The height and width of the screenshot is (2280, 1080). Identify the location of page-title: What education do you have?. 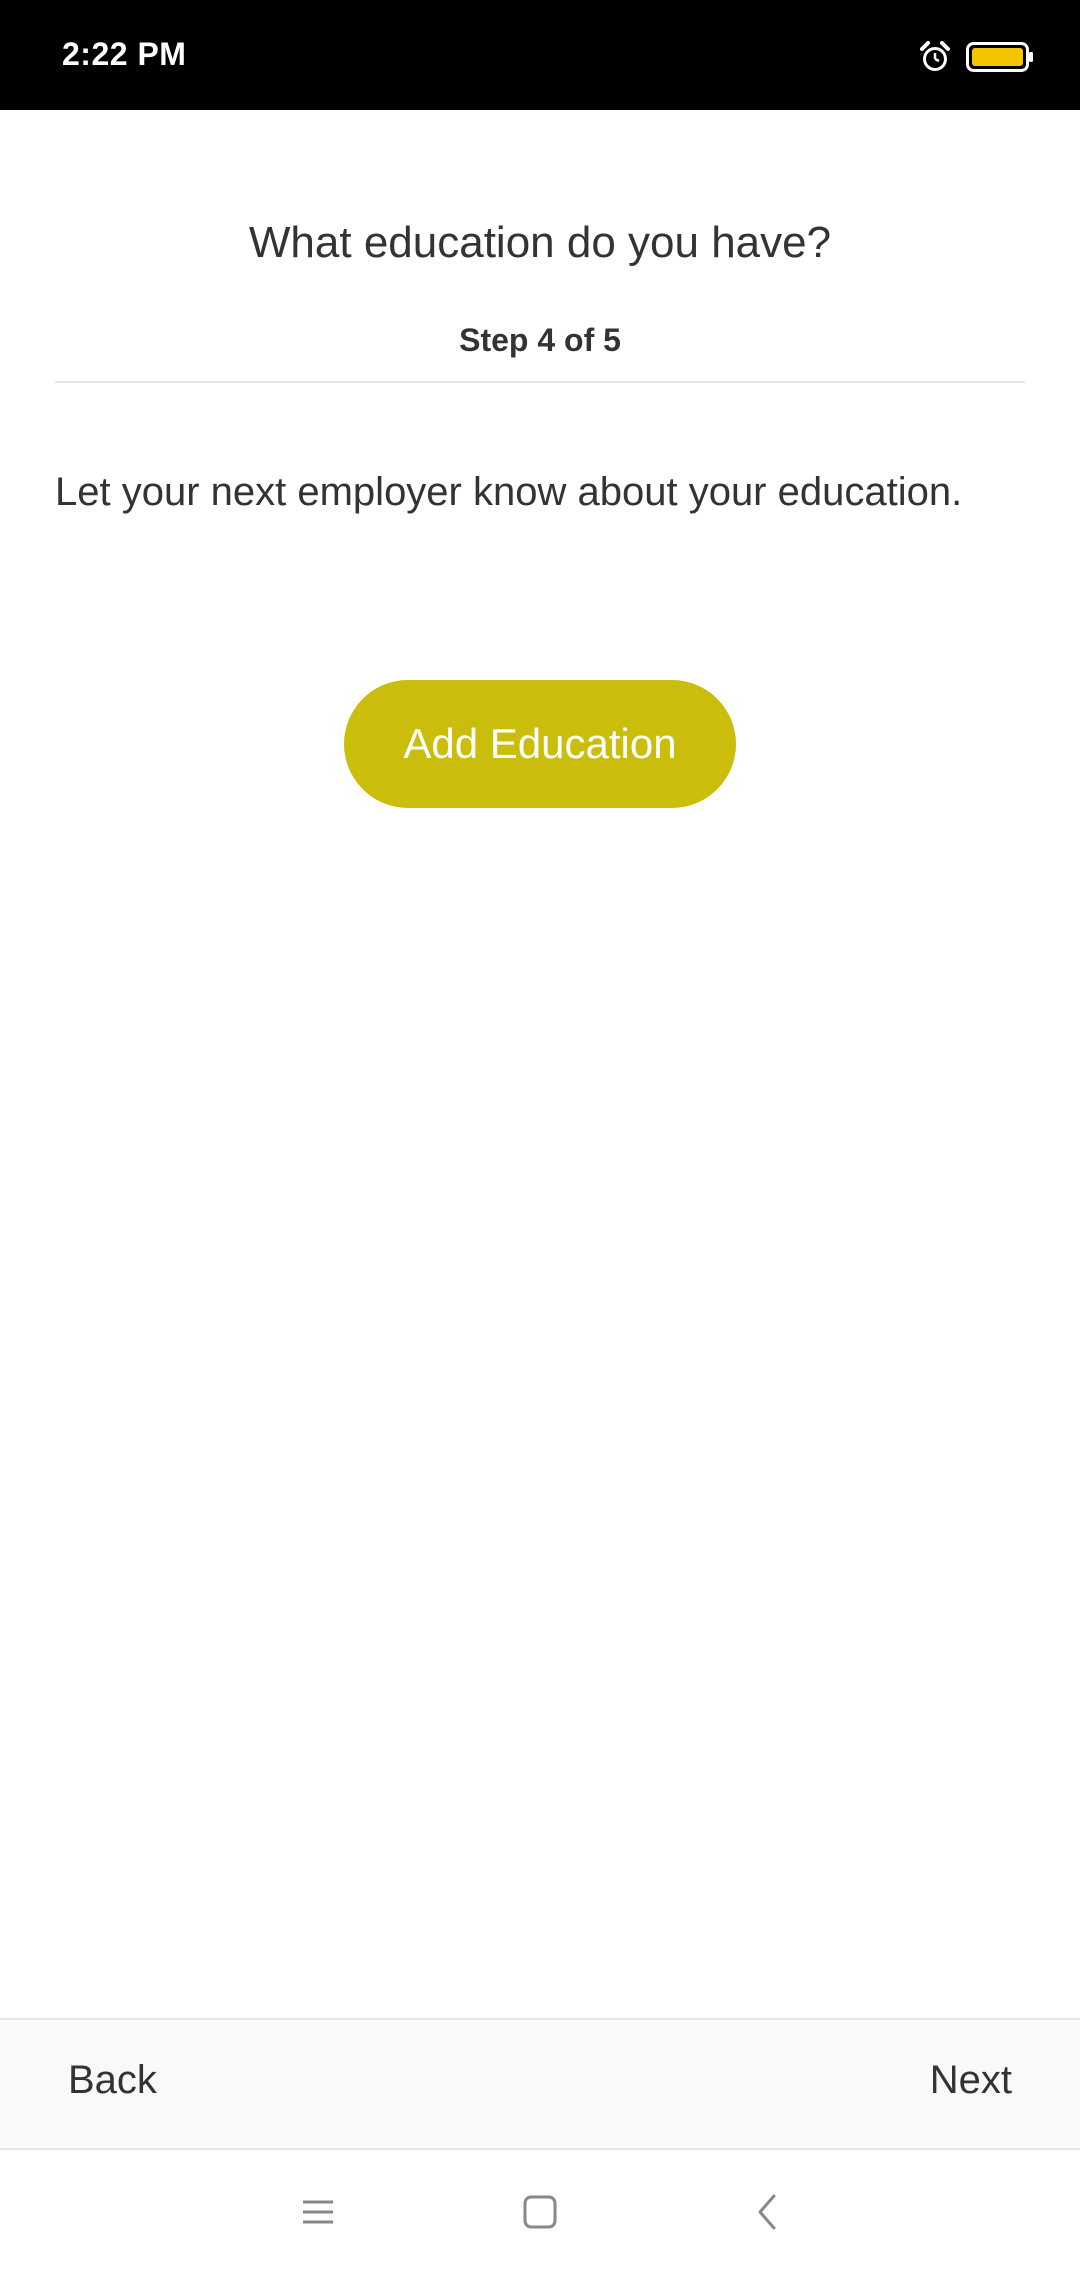
(540, 242).